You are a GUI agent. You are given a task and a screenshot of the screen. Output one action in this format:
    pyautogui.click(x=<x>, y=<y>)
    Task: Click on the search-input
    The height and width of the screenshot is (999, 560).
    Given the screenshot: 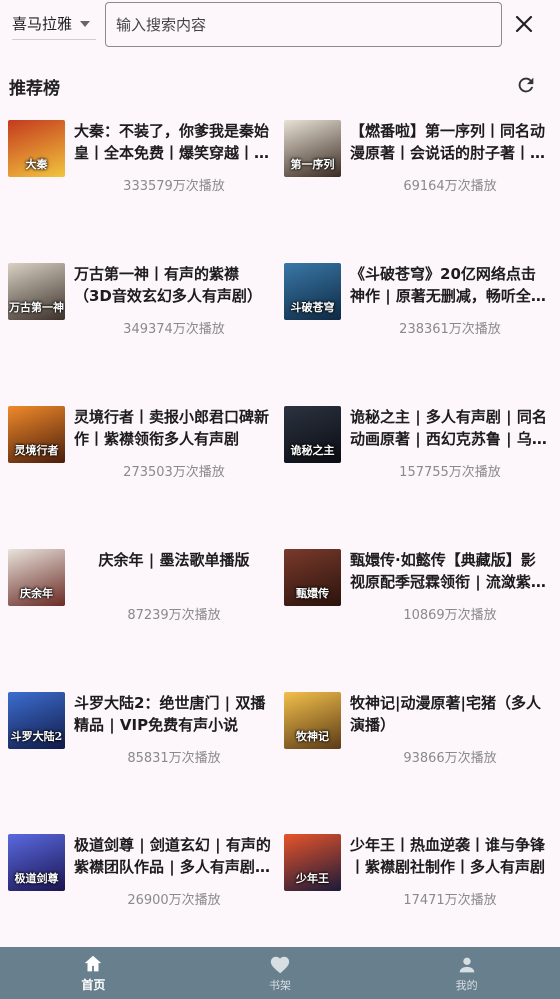 What is the action you would take?
    pyautogui.click(x=303, y=24)
    